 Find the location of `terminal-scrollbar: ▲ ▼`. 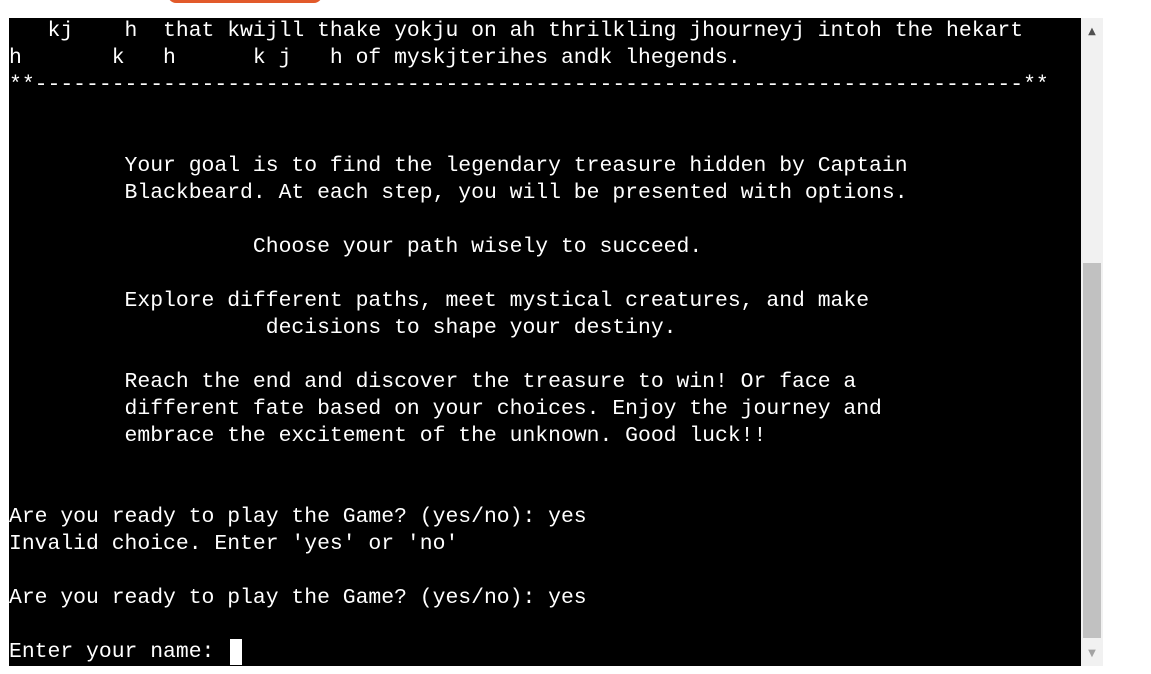

terminal-scrollbar: ▲ ▼ is located at coordinates (1092, 342).